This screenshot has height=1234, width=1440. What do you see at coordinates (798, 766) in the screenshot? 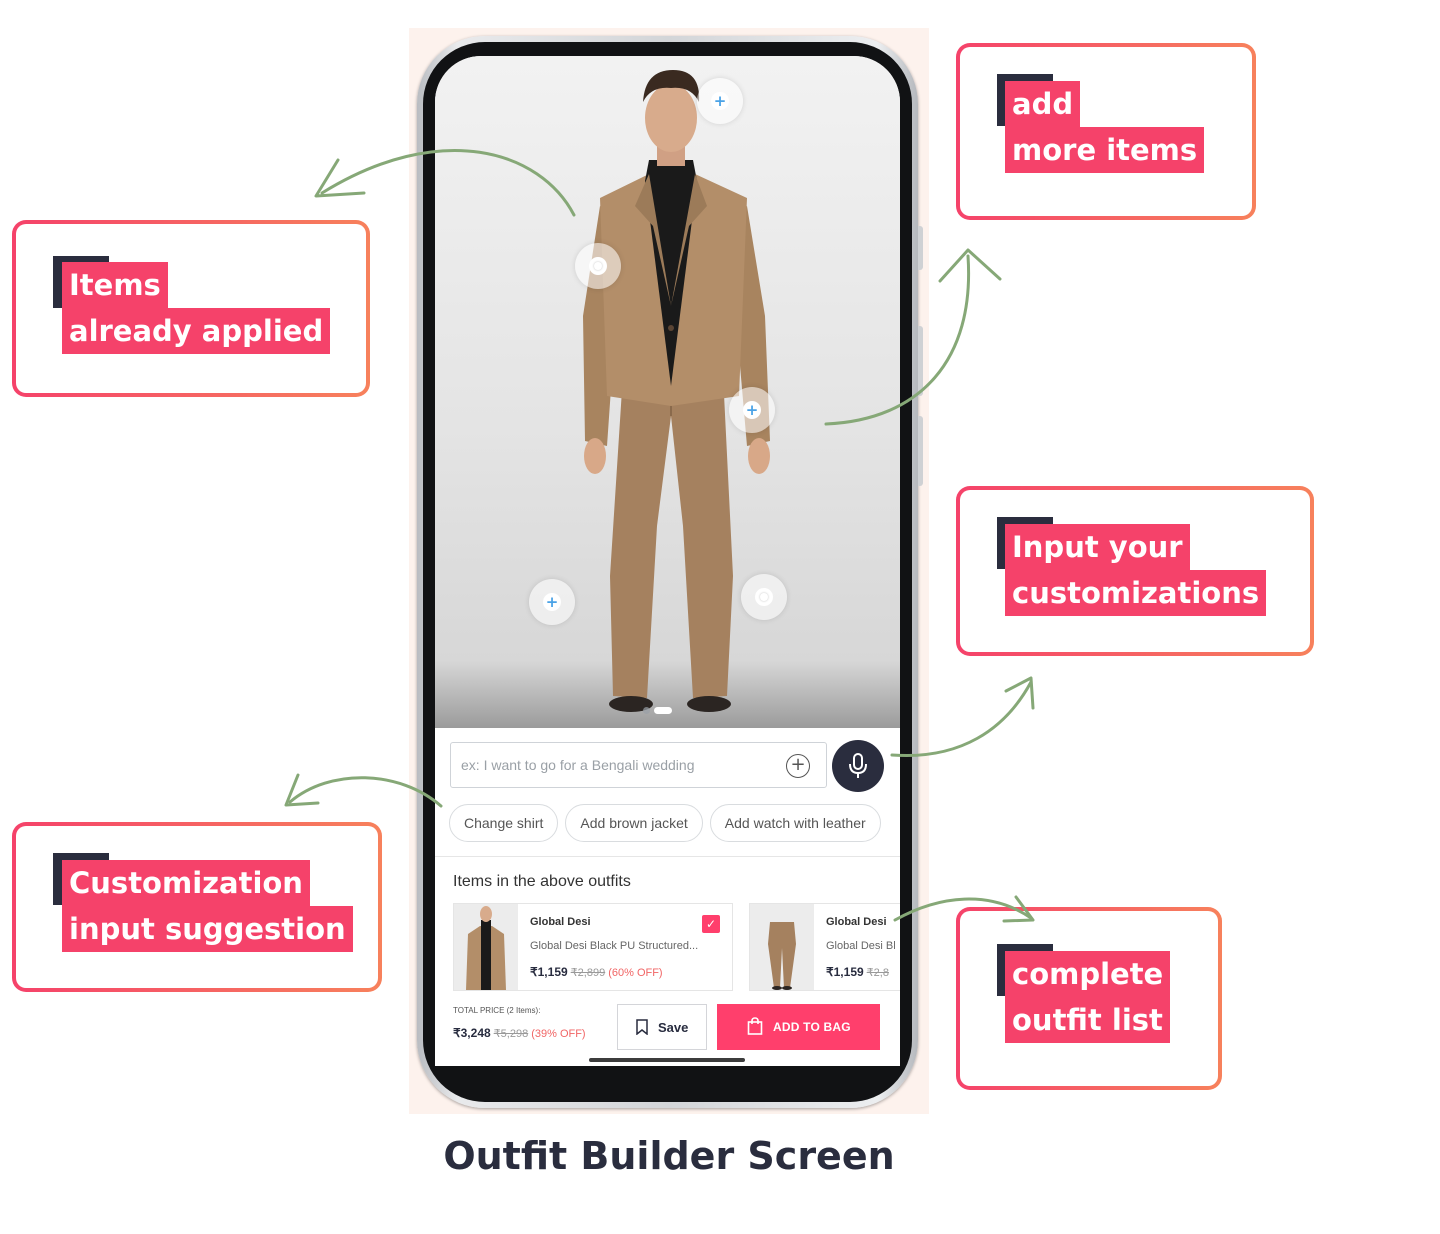
I see `plus-circle-icon: +` at bounding box center [798, 766].